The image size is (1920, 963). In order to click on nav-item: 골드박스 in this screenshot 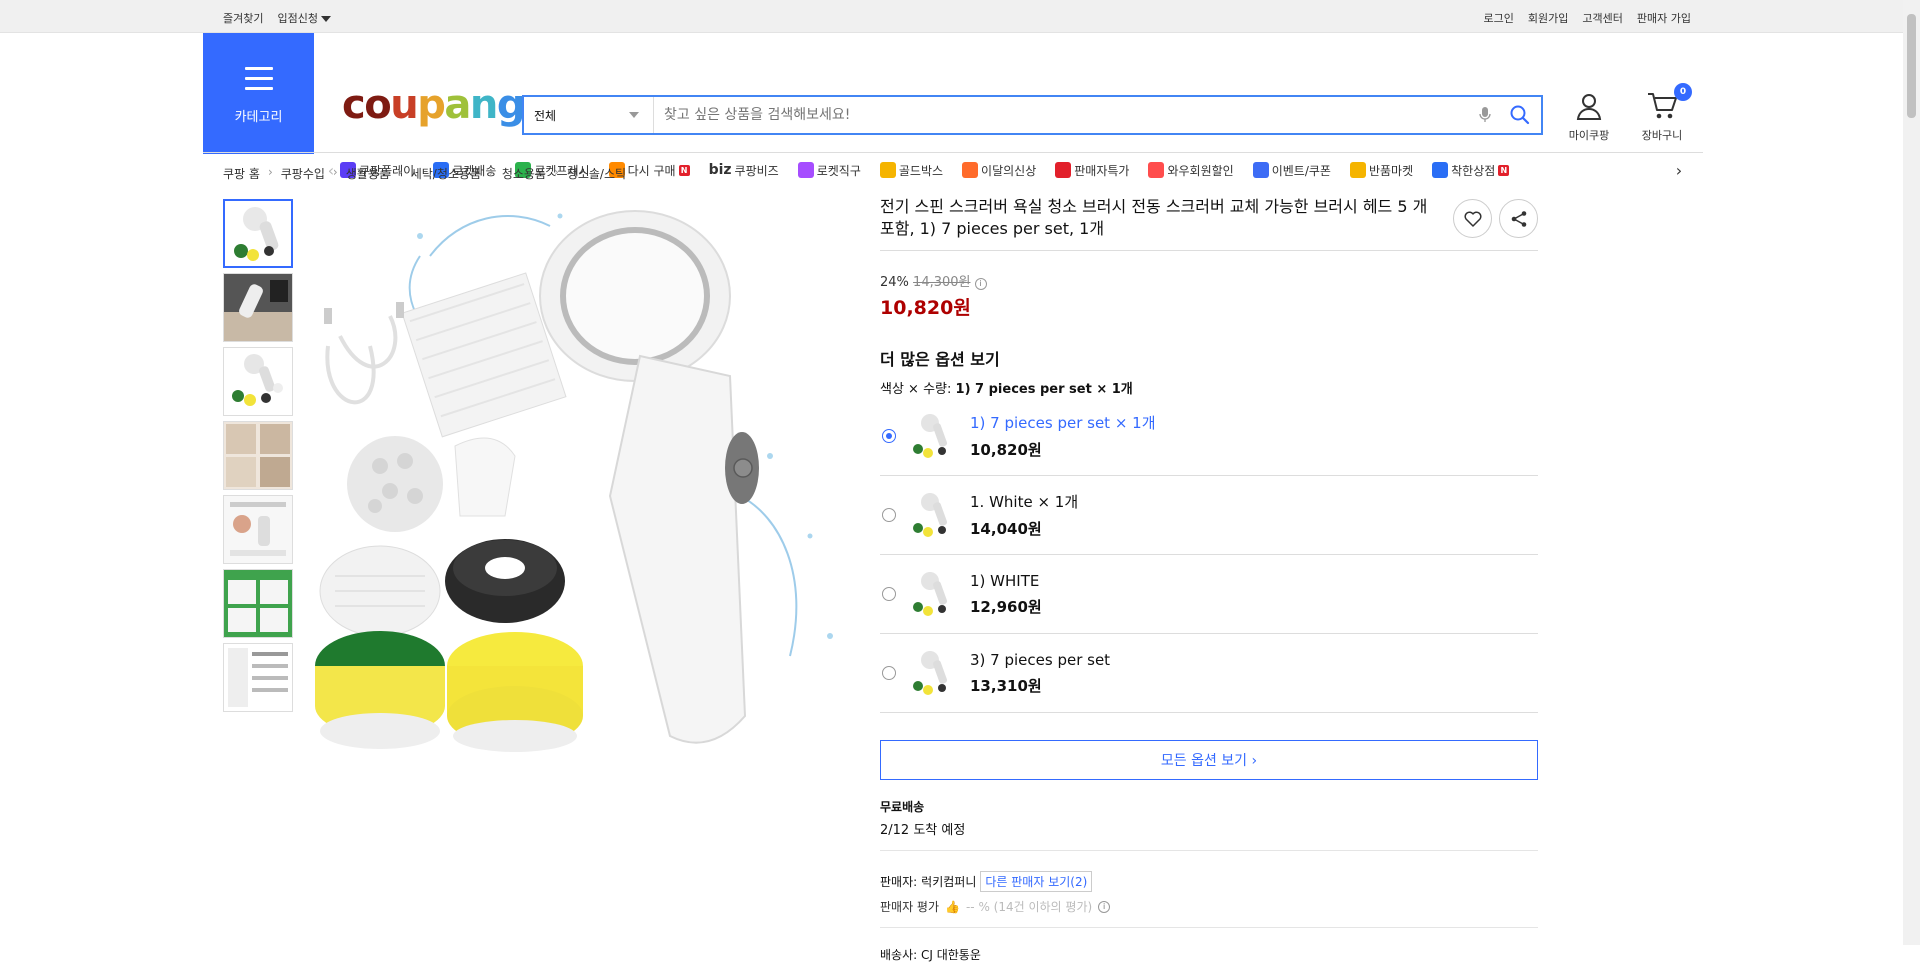, I will do `click(911, 170)`.